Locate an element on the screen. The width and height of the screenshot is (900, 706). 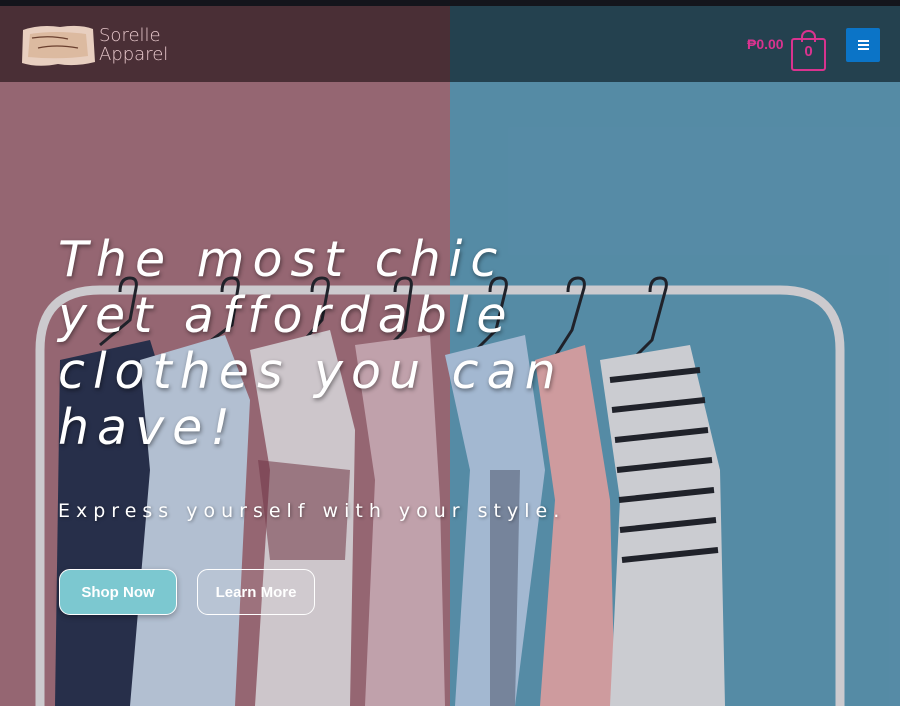
headline-line-1: The most chic is located at coordinates (282, 259).